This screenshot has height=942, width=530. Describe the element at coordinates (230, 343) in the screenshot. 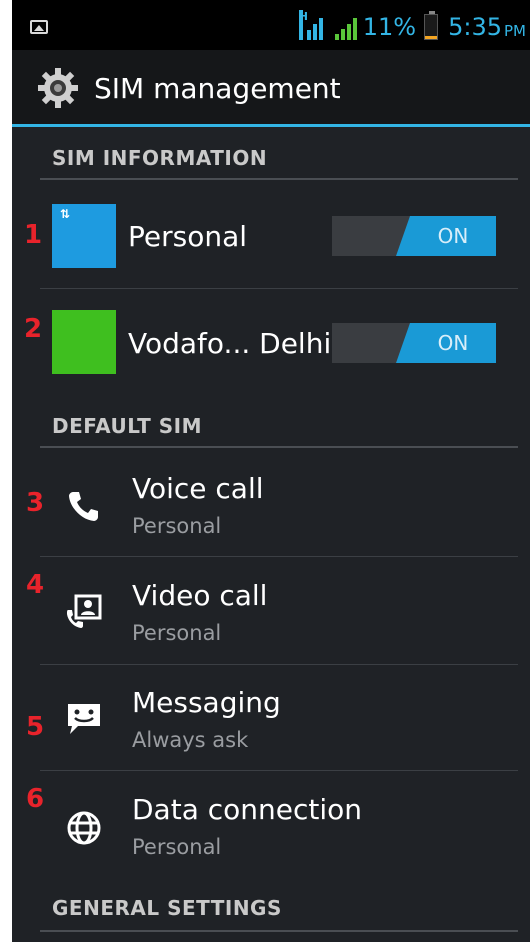

I see `sim-name: Vodafo... Delhi` at that location.